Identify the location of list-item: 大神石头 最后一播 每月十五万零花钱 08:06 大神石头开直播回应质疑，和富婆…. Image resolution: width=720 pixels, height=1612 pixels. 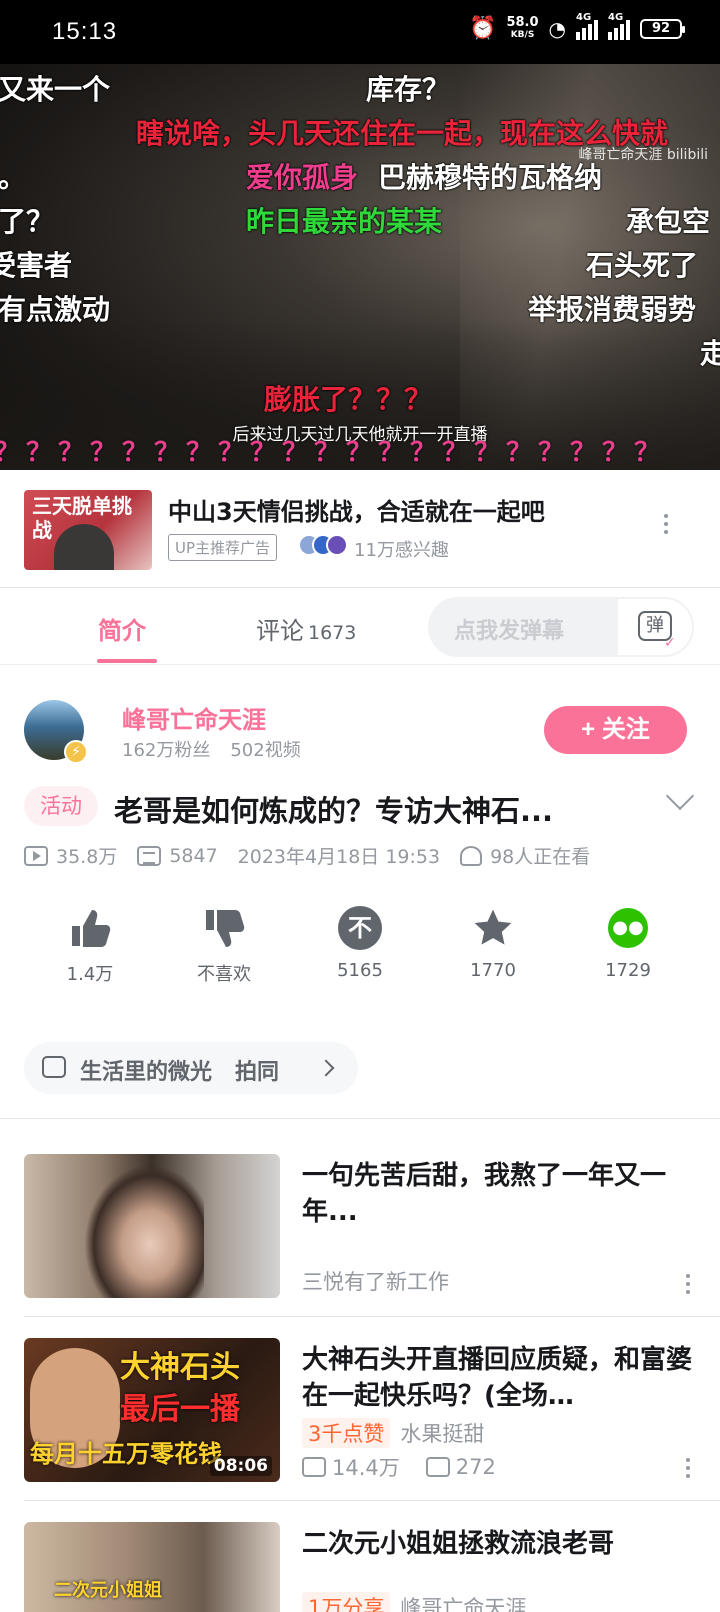
(372, 1413).